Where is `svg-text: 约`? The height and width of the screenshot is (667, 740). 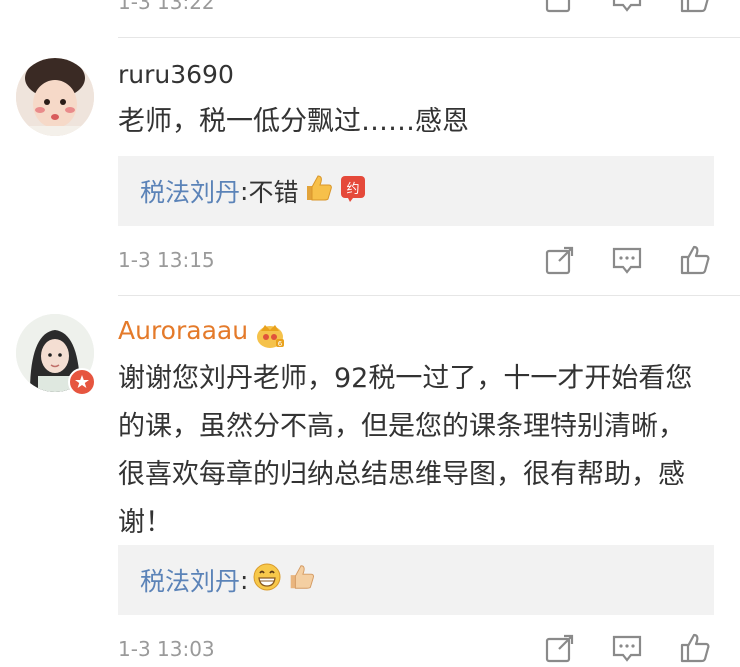
svg-text: 约 is located at coordinates (353, 189).